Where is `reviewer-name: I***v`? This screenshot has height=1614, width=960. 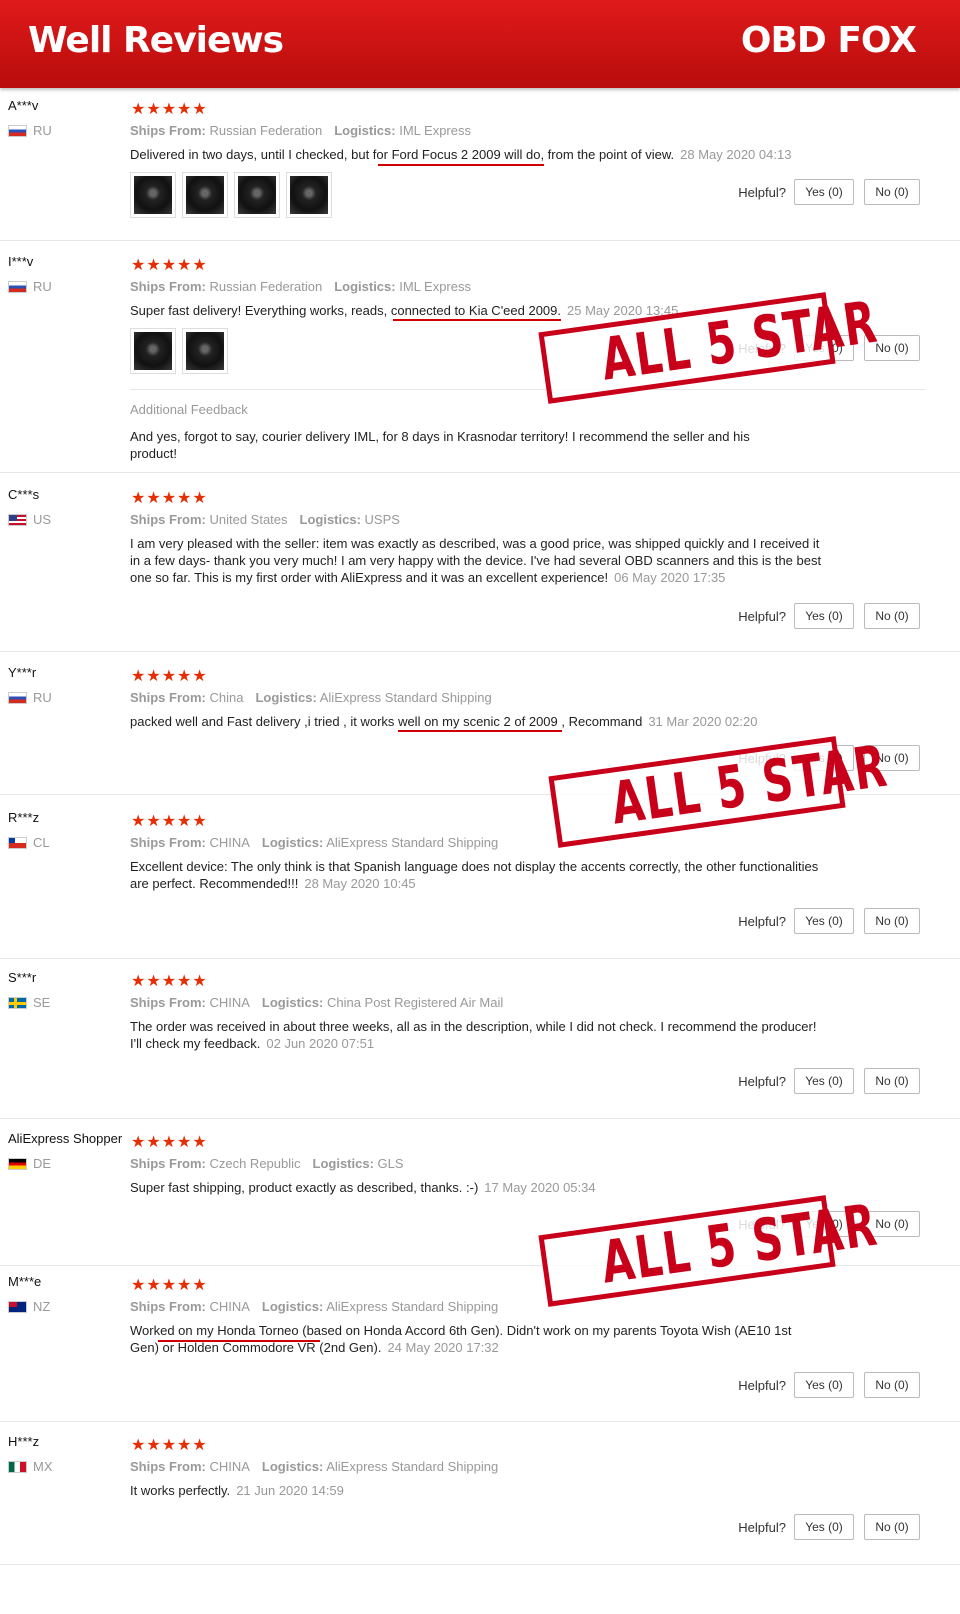 reviewer-name: I***v is located at coordinates (21, 261).